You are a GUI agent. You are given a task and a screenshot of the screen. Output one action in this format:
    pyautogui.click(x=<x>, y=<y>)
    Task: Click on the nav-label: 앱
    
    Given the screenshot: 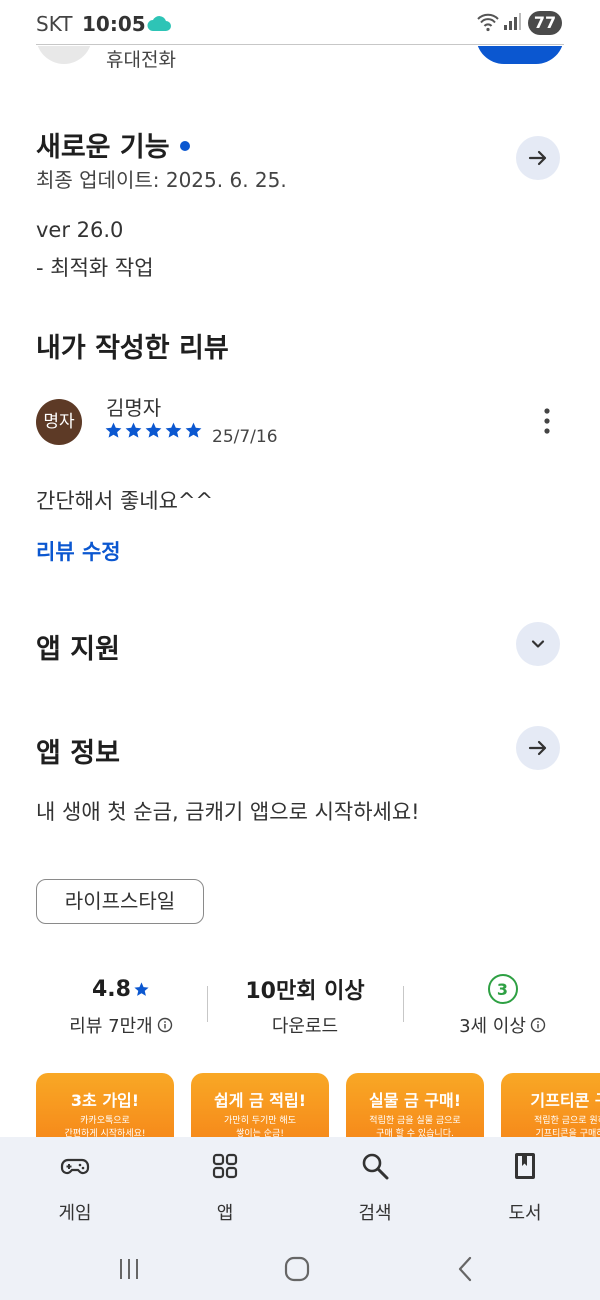 What is the action you would take?
    pyautogui.click(x=225, y=1213)
    